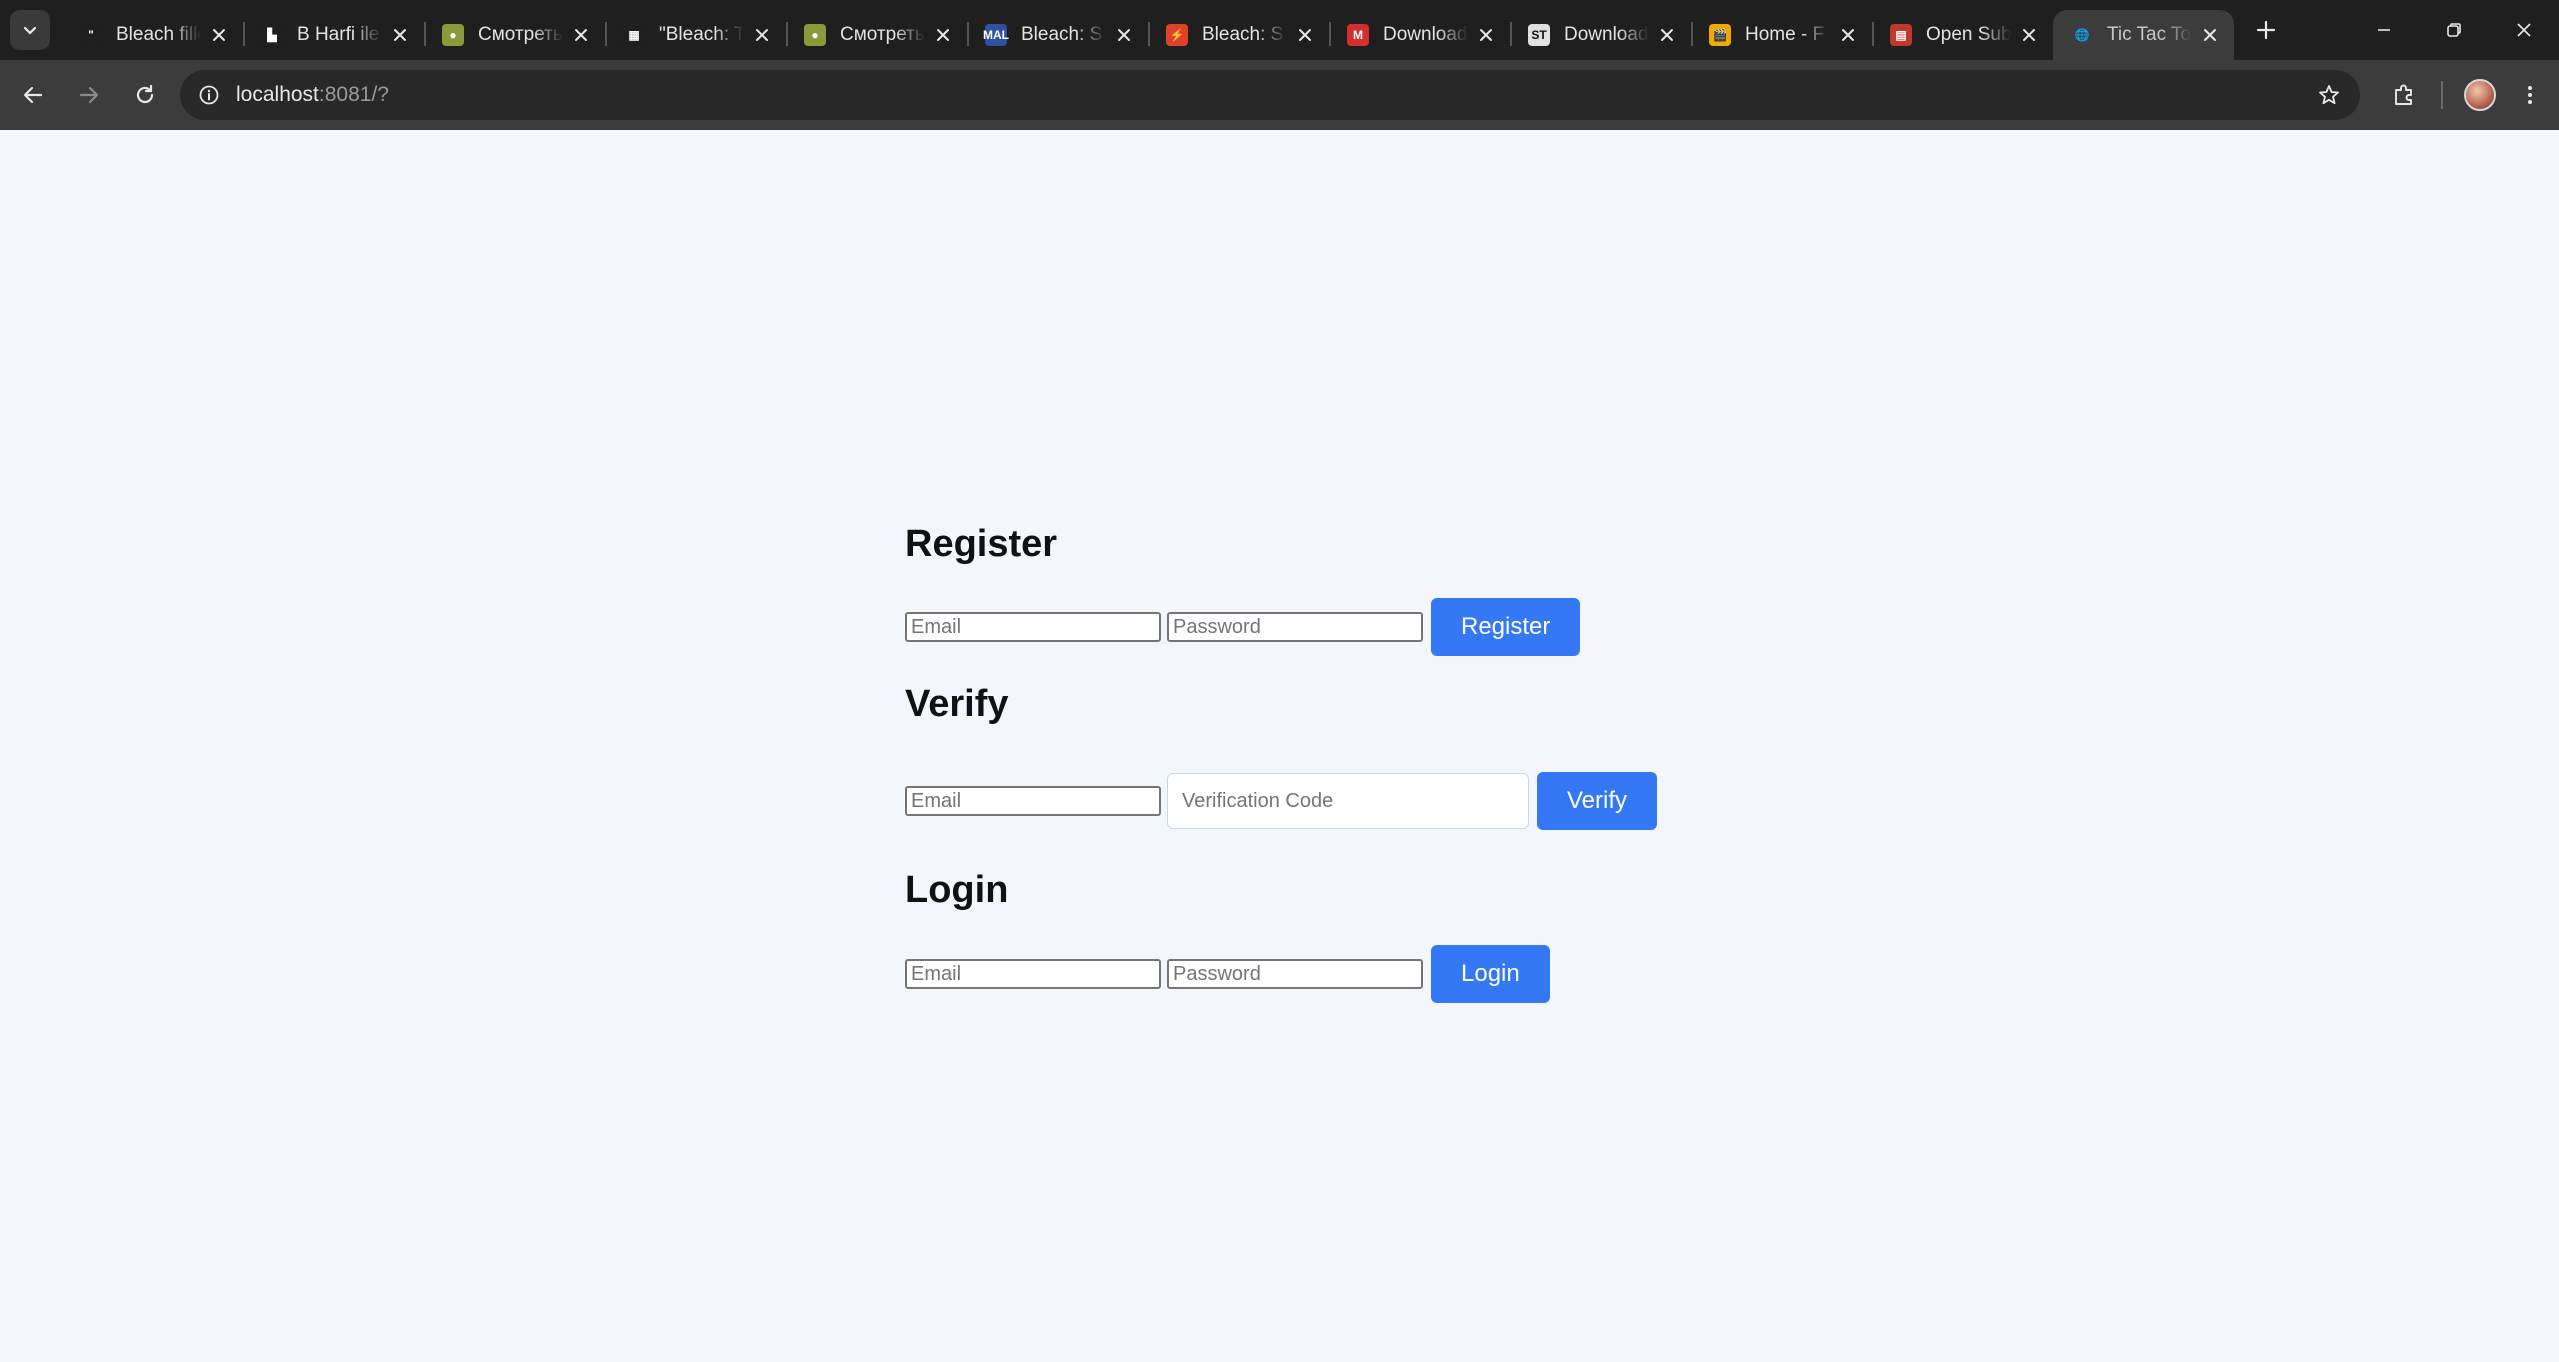 This screenshot has height=1362, width=2559. I want to click on url-host: localhost, so click(277, 94).